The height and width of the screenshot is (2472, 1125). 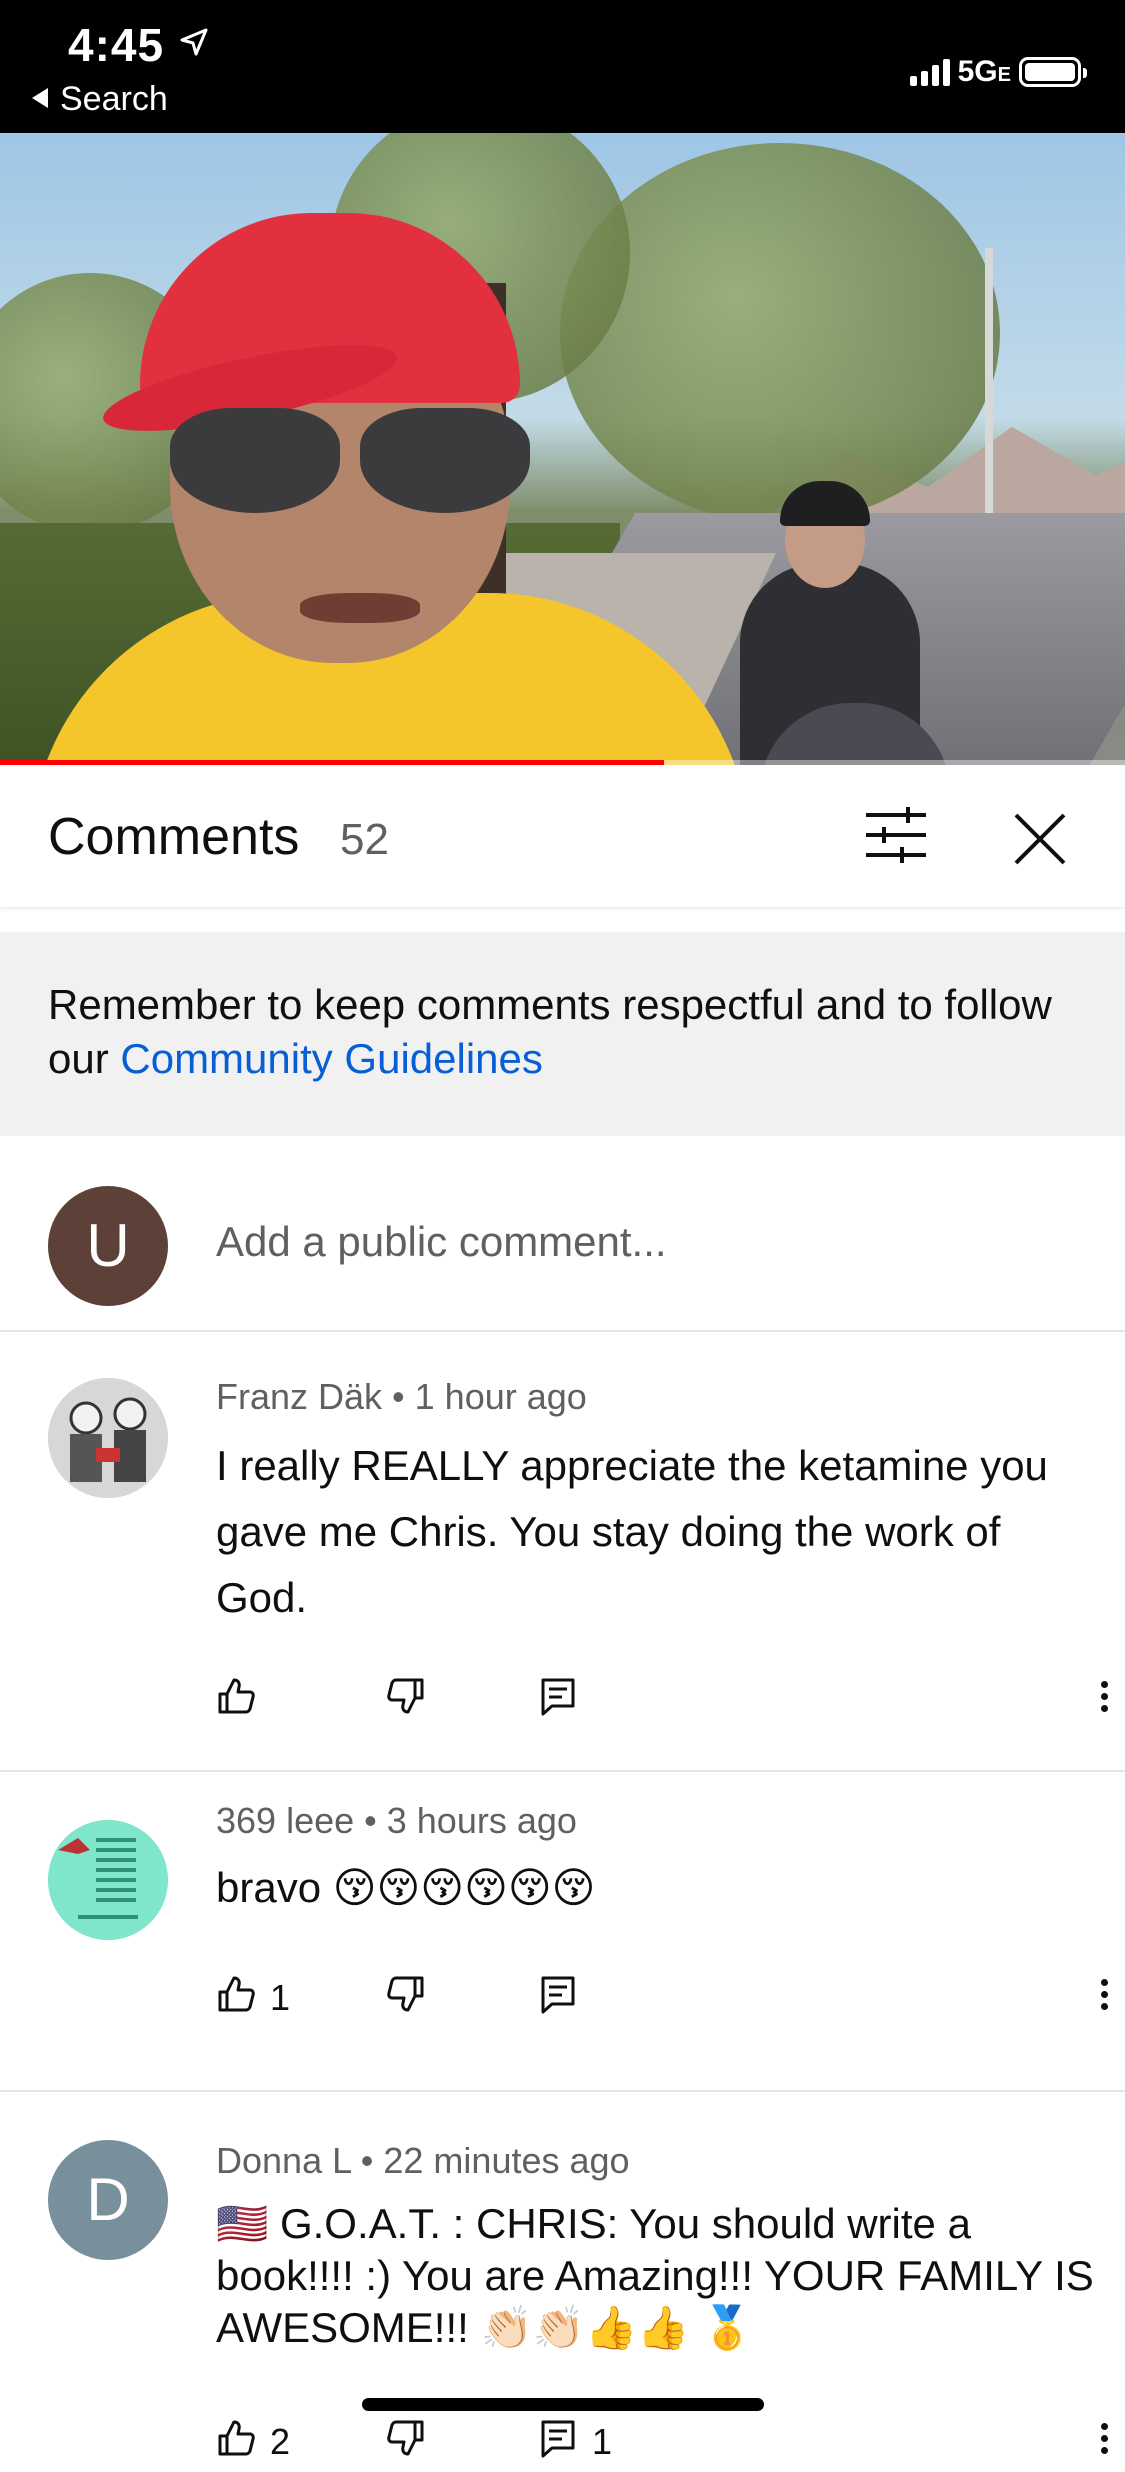 I want to click on signal-icon, so click(x=929, y=72).